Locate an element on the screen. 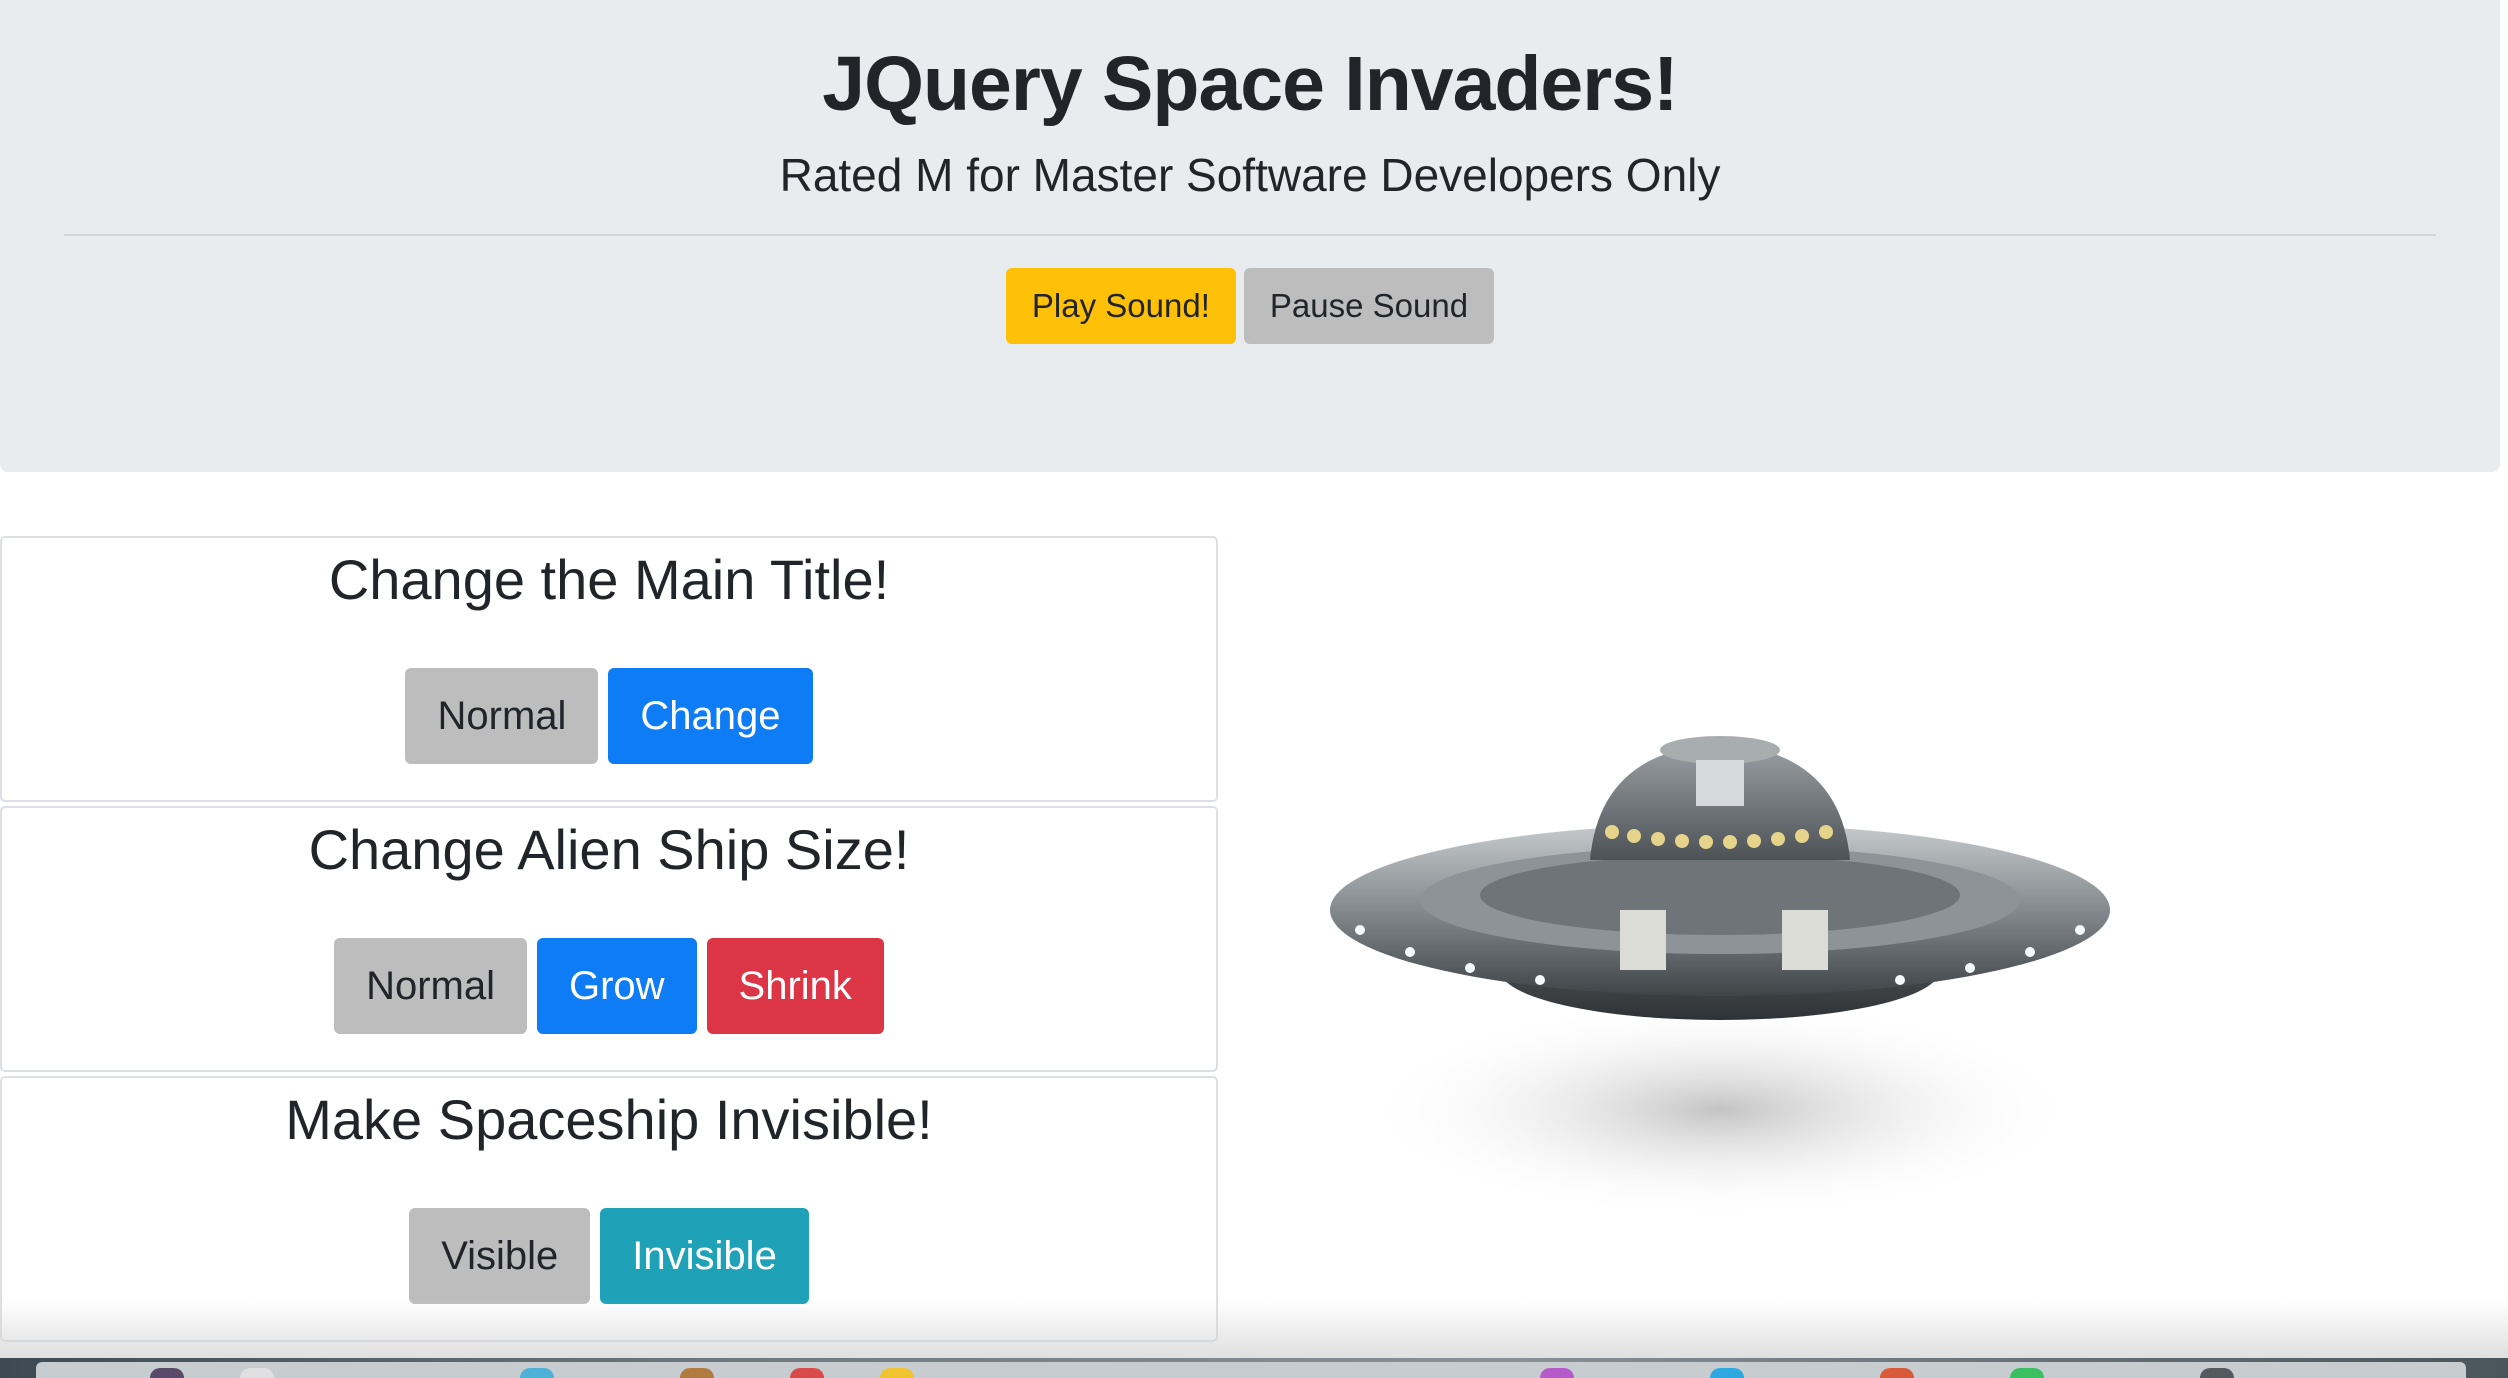 This screenshot has width=2508, height=1378. panel-title: Change the Main Title! is located at coordinates (609, 579).